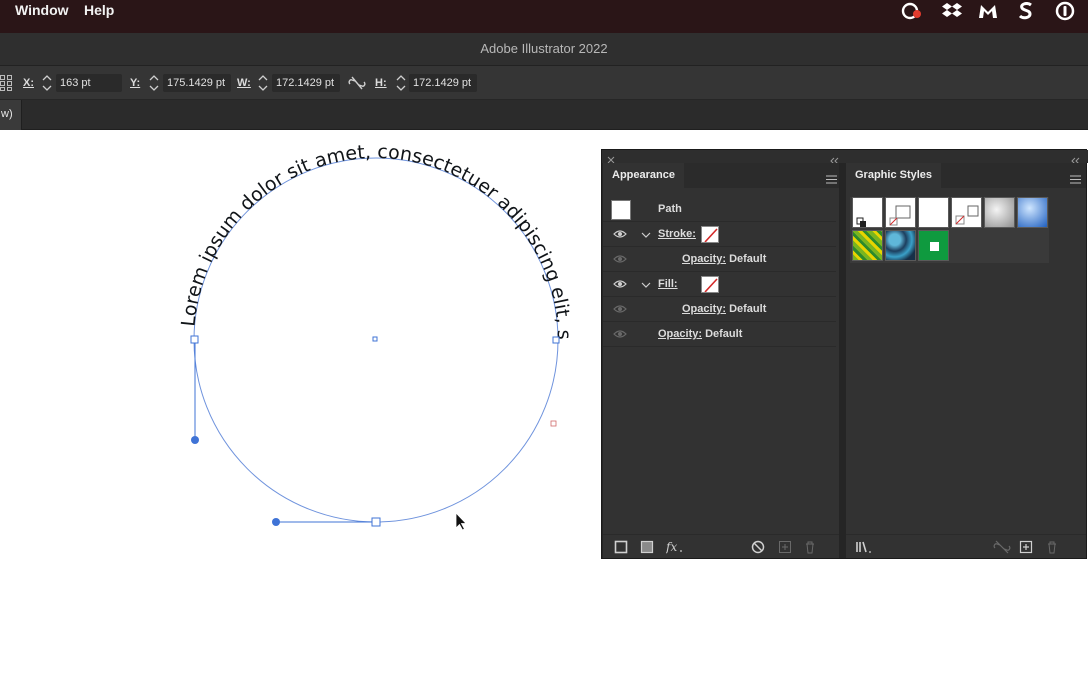 The width and height of the screenshot is (1088, 698). Describe the element at coordinates (276, 522) in the screenshot. I see `direction-handle-bottom` at that location.